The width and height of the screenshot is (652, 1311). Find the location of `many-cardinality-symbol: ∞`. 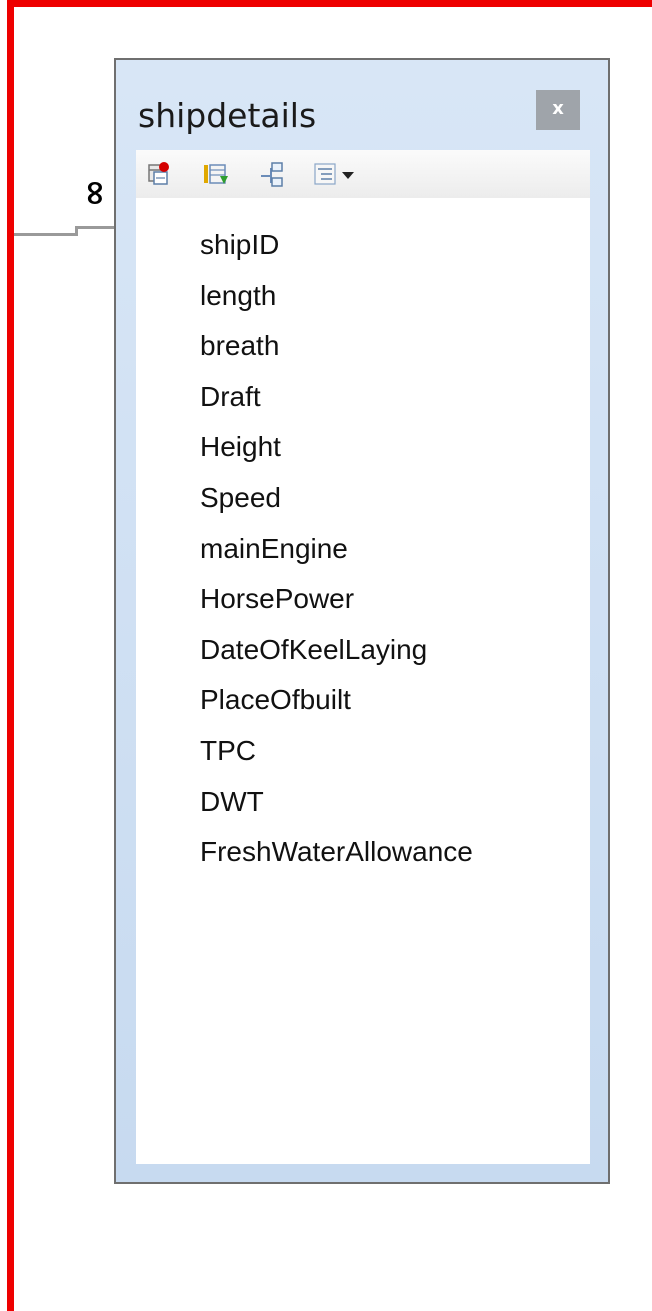

many-cardinality-symbol: ∞ is located at coordinates (94, 193).